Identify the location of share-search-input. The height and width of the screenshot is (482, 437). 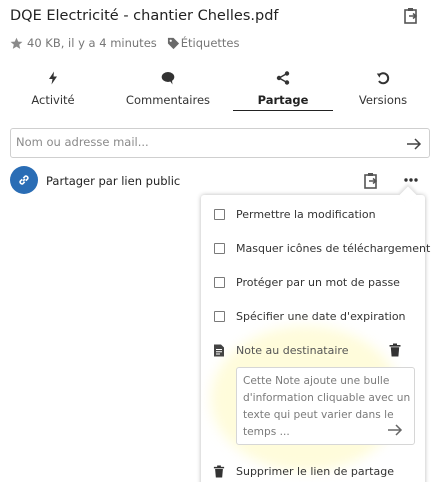
(206, 142).